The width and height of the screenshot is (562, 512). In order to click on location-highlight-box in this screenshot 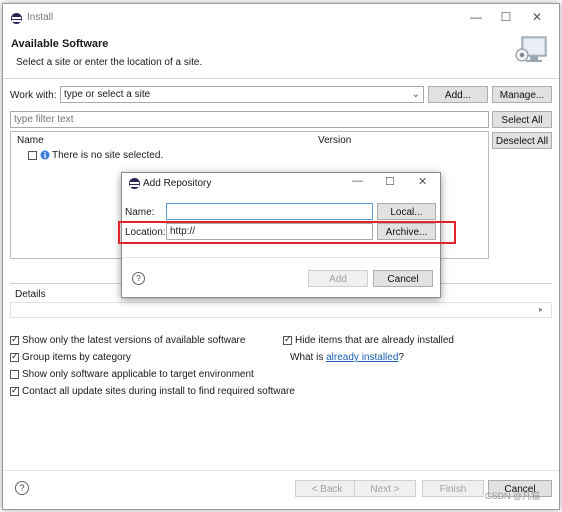, I will do `click(287, 232)`.